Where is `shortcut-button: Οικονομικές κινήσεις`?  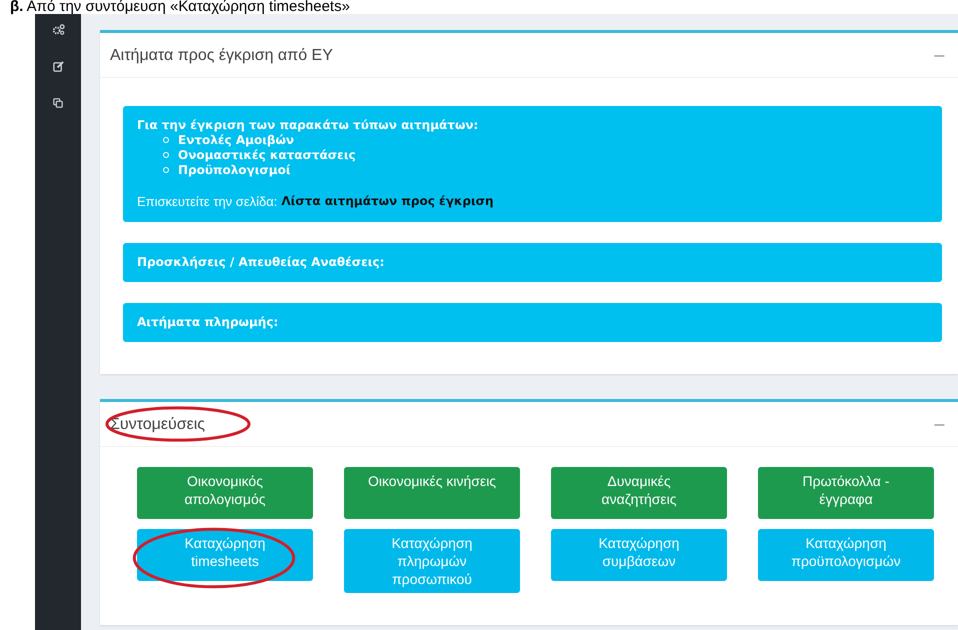 shortcut-button: Οικονομικές κινήσεις is located at coordinates (432, 493).